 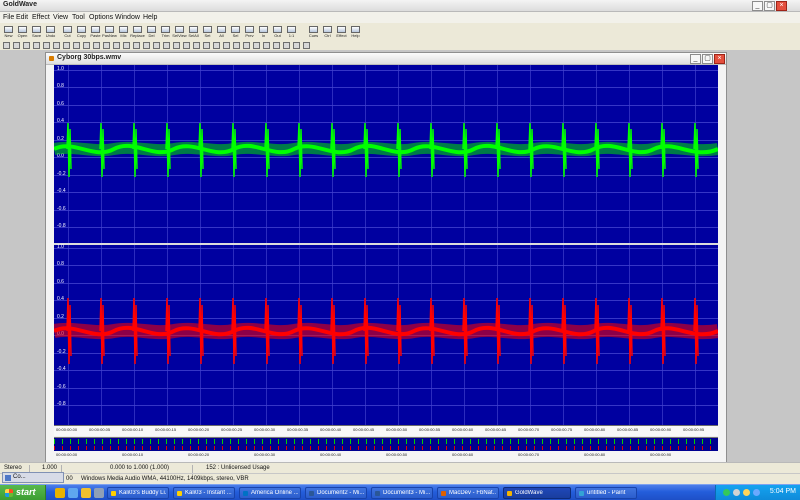 I want to click on replace-tool-button: Replace, so click(x=137, y=32).